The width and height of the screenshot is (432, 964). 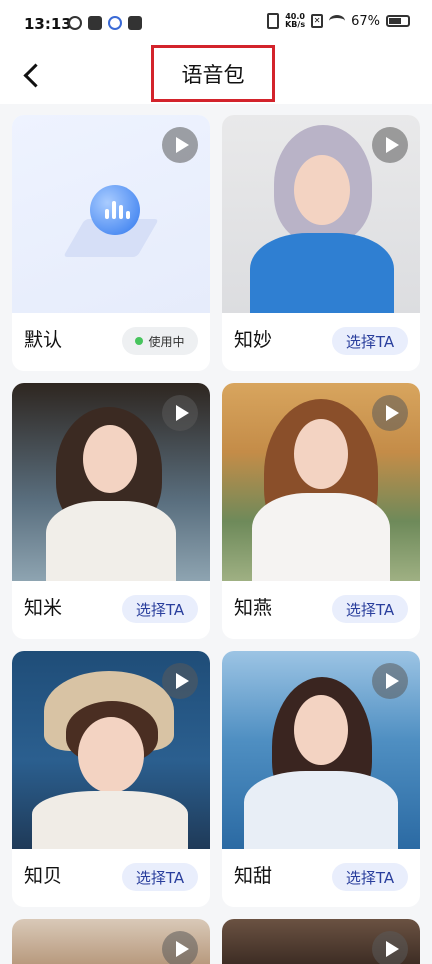 What do you see at coordinates (321, 243) in the screenshot?
I see `voice-card-zhimiao: 知妙 选择TA` at bounding box center [321, 243].